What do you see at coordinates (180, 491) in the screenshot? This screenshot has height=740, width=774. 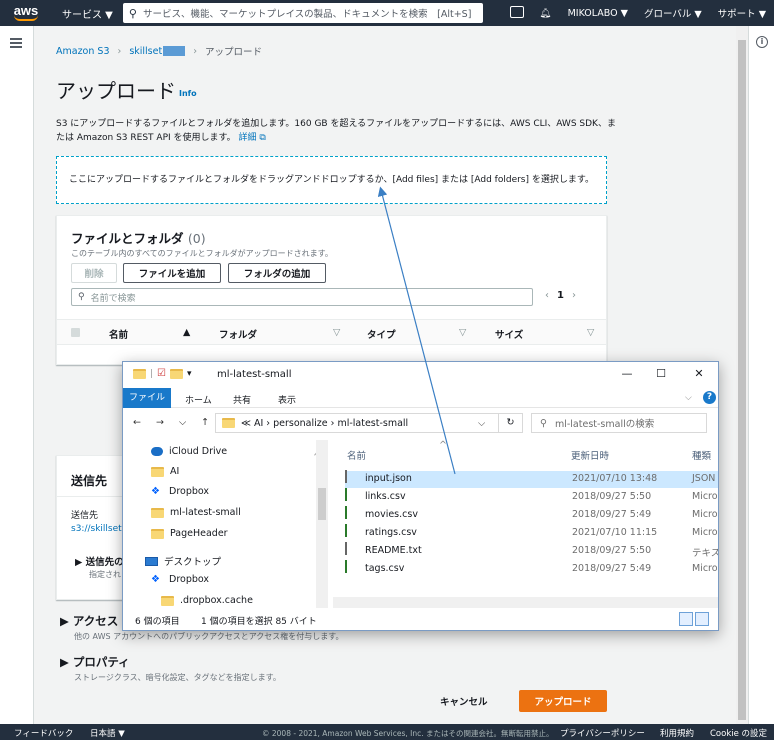 I see `nav-item-dropbox: ❖ Dropbox` at bounding box center [180, 491].